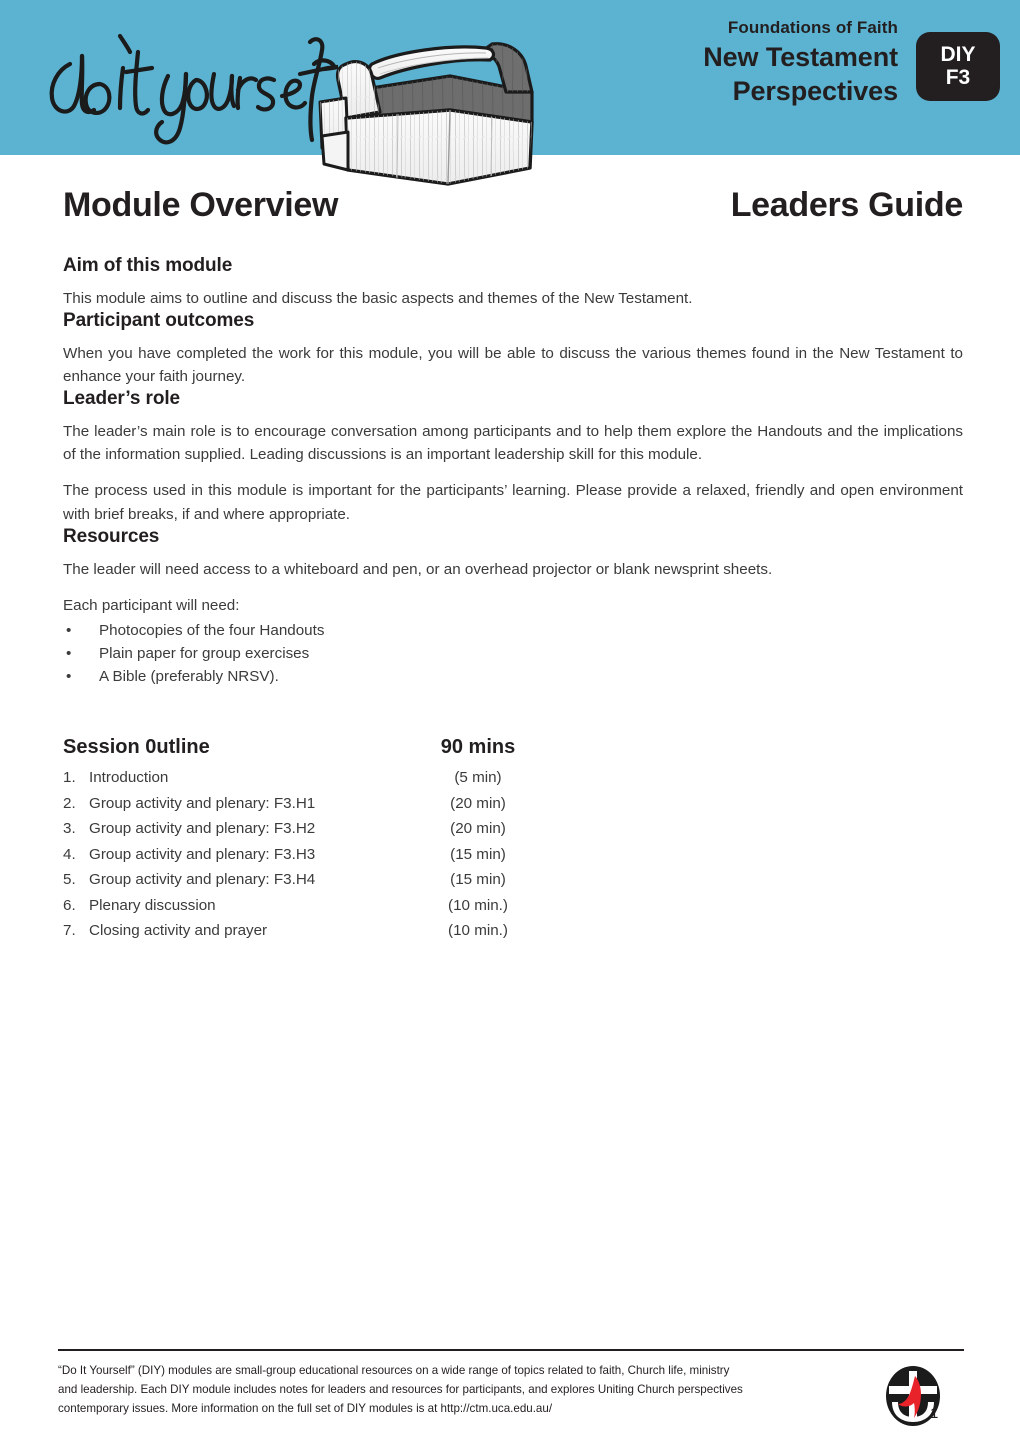 Image resolution: width=1020 pixels, height=1442 pixels. What do you see at coordinates (69, 905) in the screenshot?
I see `row-number: 6.` at bounding box center [69, 905].